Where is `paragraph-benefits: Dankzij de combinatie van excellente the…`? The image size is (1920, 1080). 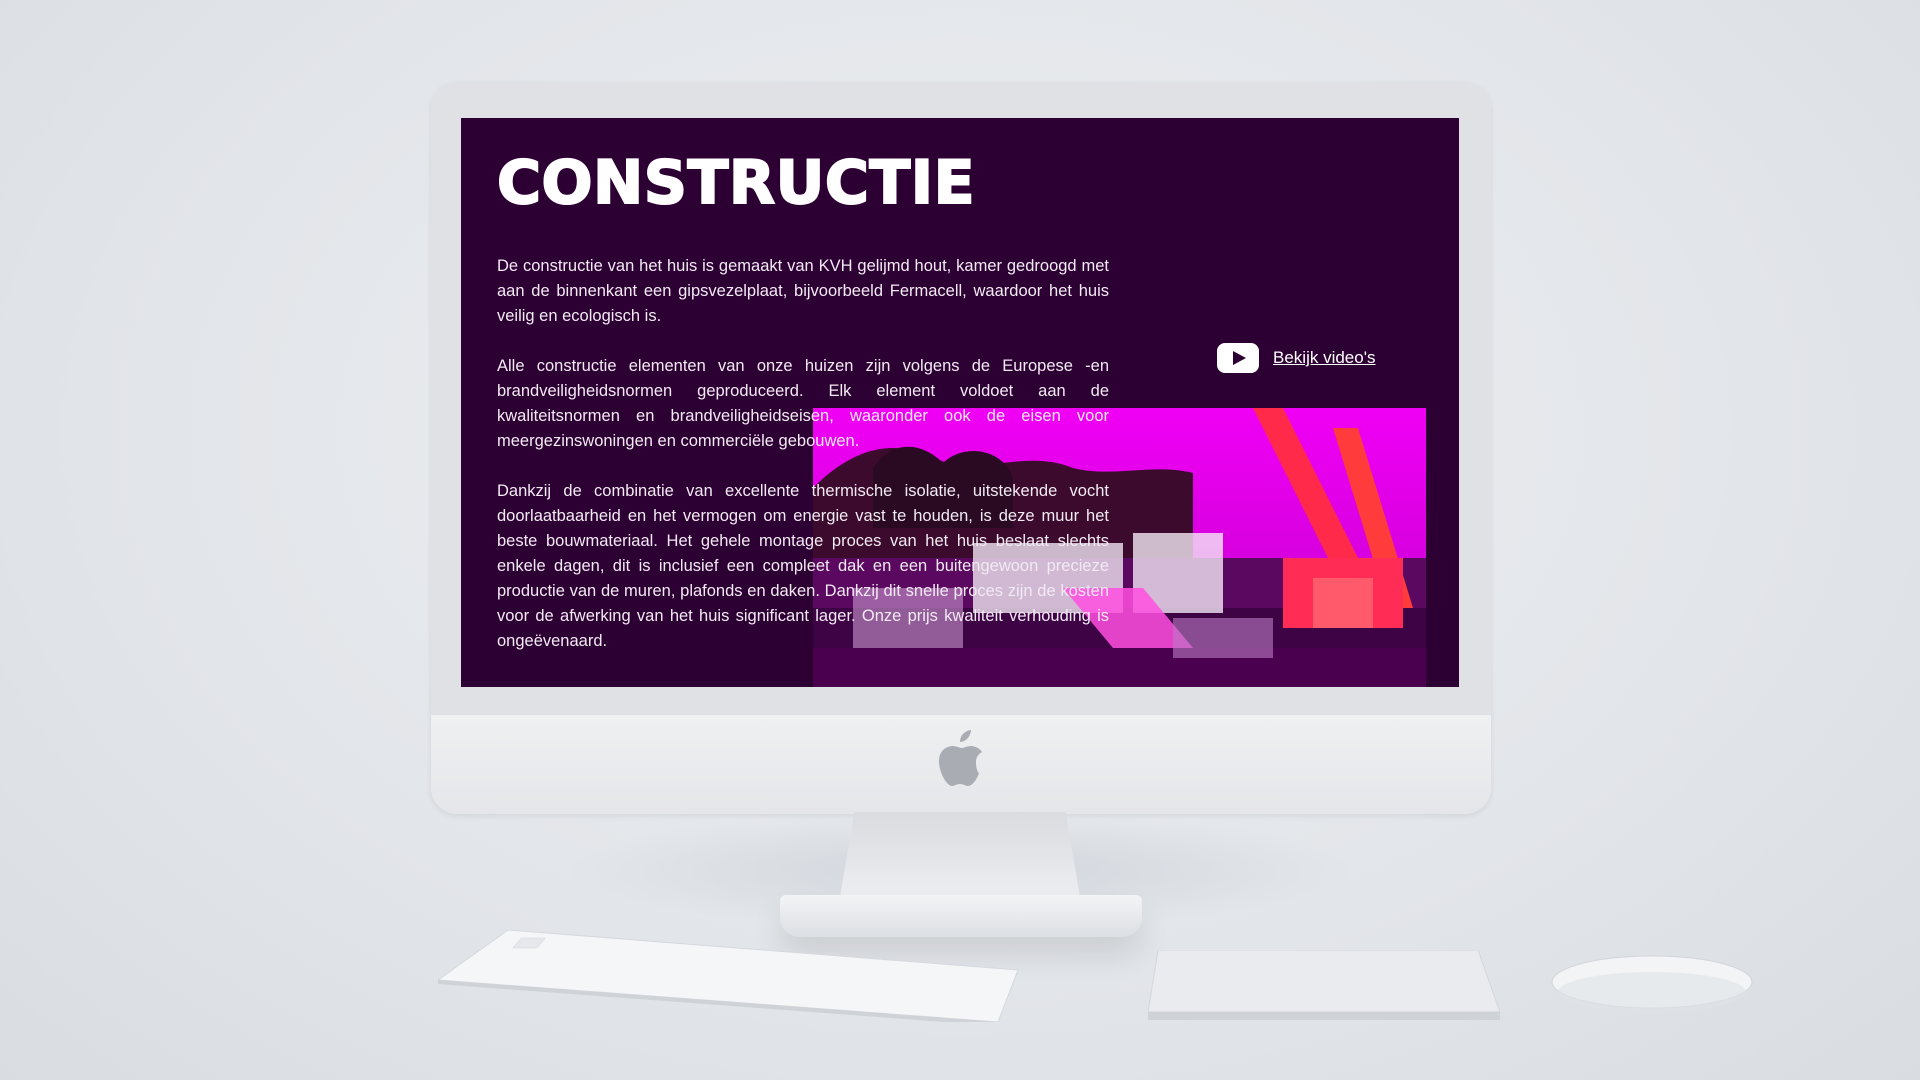
paragraph-benefits: Dankzij de combinatie van excellente the… is located at coordinates (803, 566).